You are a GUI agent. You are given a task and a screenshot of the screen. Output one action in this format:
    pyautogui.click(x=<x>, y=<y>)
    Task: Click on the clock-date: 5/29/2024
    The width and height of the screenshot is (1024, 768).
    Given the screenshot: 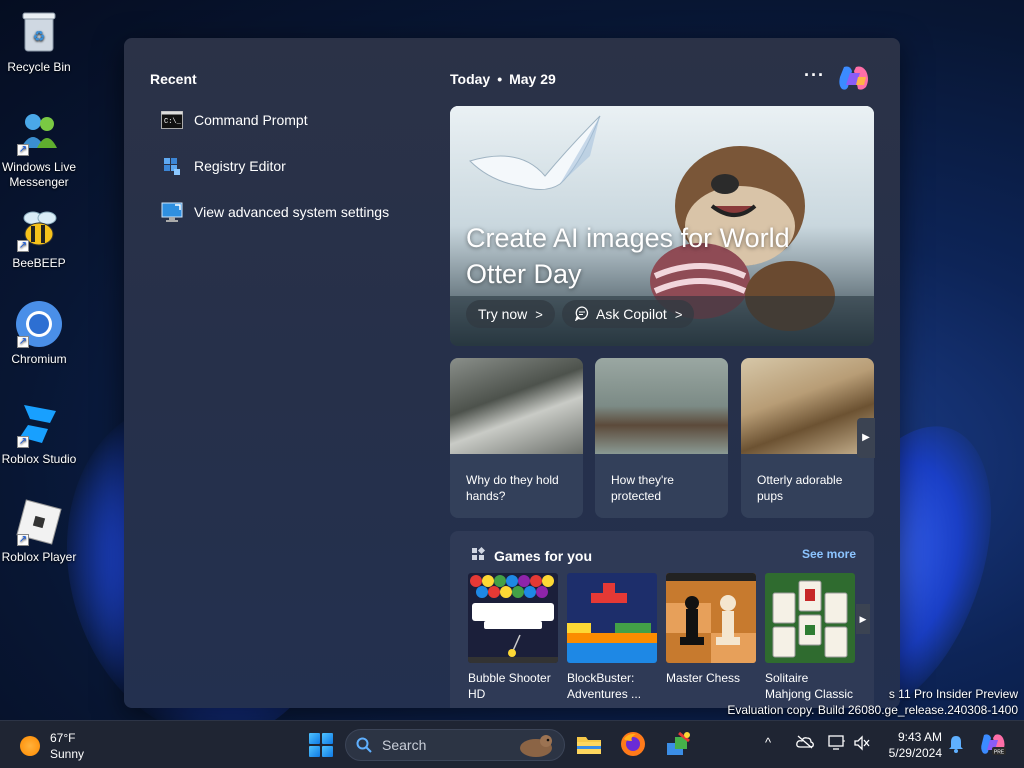 What is the action you would take?
    pyautogui.click(x=915, y=753)
    